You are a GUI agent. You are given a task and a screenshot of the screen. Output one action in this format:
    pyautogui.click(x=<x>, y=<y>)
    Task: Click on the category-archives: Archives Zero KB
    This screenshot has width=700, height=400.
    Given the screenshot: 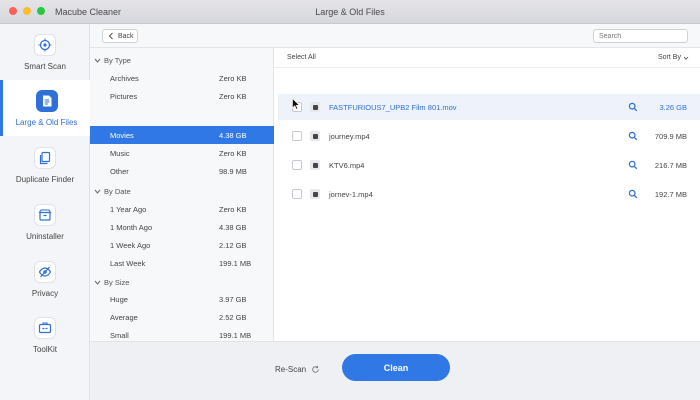 What is the action you would take?
    pyautogui.click(x=182, y=78)
    